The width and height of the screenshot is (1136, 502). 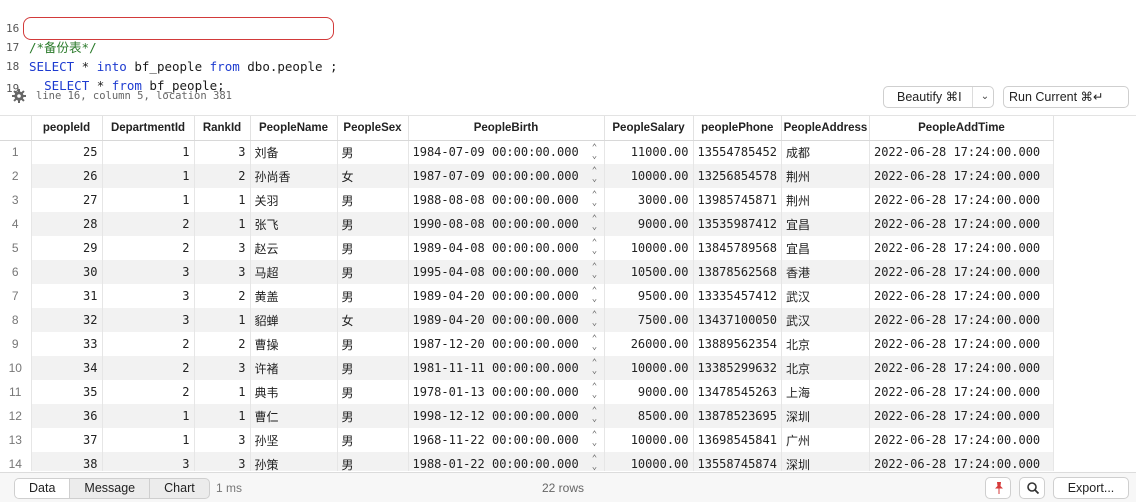 I want to click on cell-people-salary: 10500.00, so click(x=649, y=272).